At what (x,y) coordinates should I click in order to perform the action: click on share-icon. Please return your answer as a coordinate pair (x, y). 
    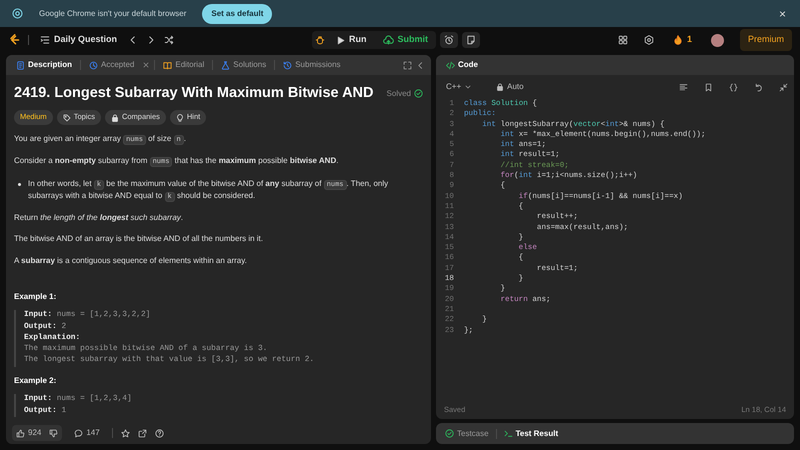
    Looking at the image, I should click on (142, 433).